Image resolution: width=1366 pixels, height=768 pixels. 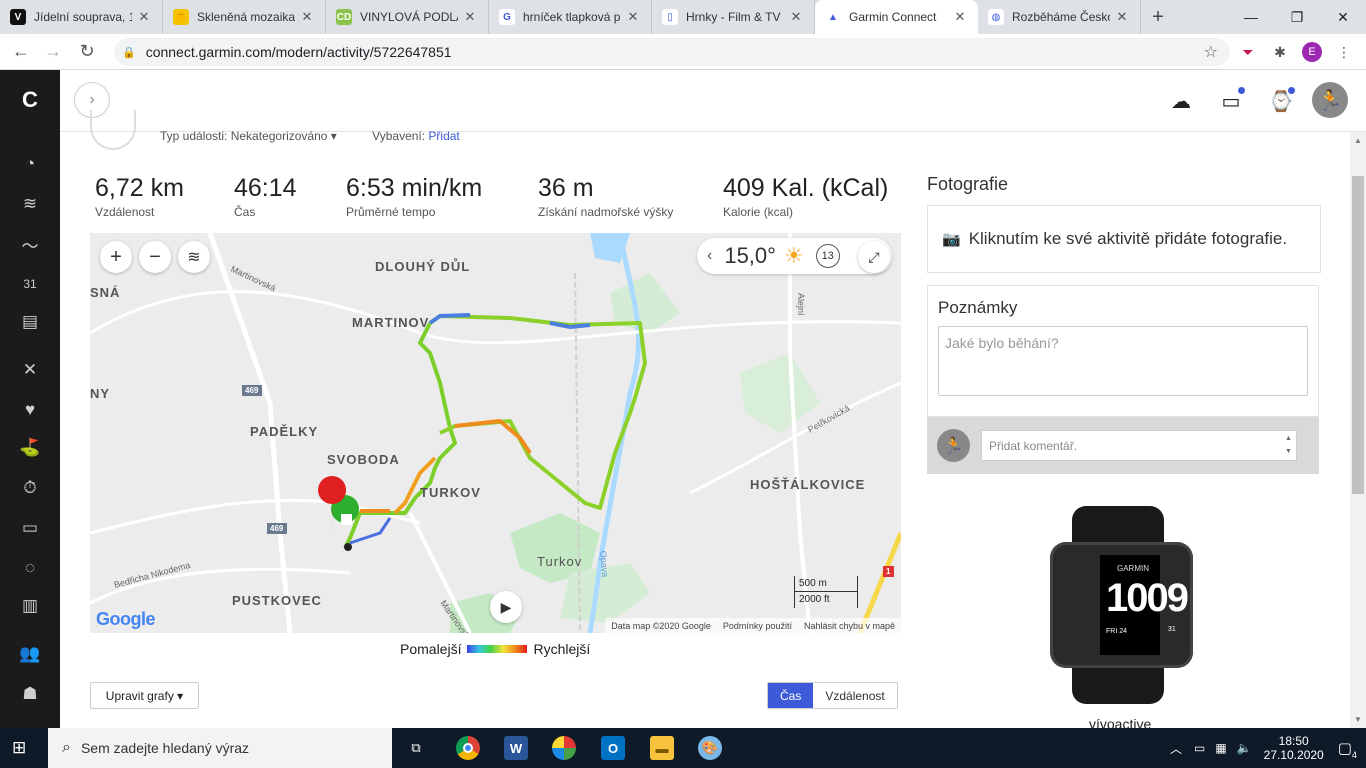 What do you see at coordinates (757, 626) in the screenshot?
I see `map-terms-link: Podmínky použití` at bounding box center [757, 626].